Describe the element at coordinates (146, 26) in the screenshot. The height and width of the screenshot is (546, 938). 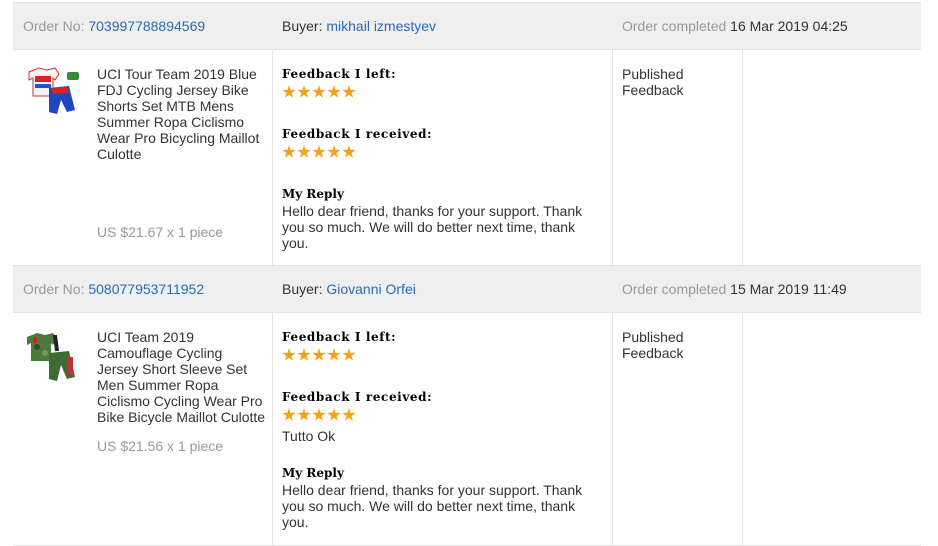
I see `order-no-link: 703997788894569` at that location.